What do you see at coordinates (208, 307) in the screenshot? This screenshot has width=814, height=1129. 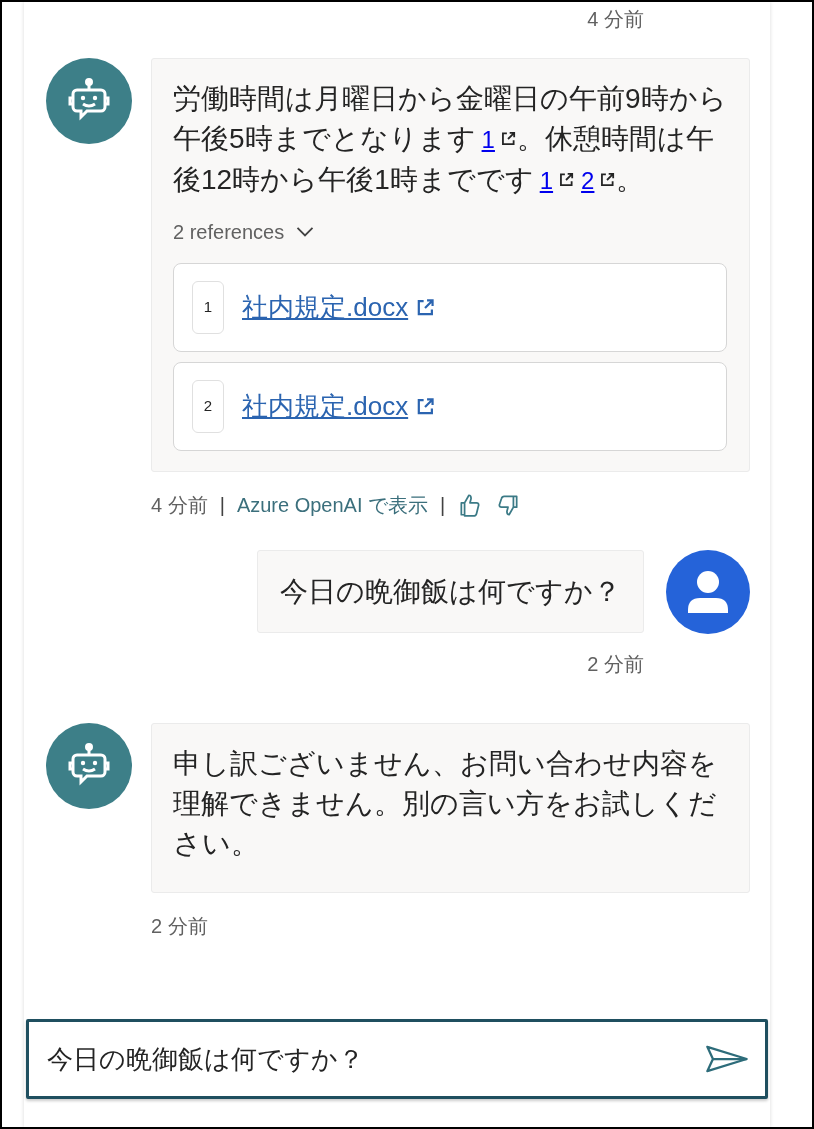 I see `reference-number: 1` at bounding box center [208, 307].